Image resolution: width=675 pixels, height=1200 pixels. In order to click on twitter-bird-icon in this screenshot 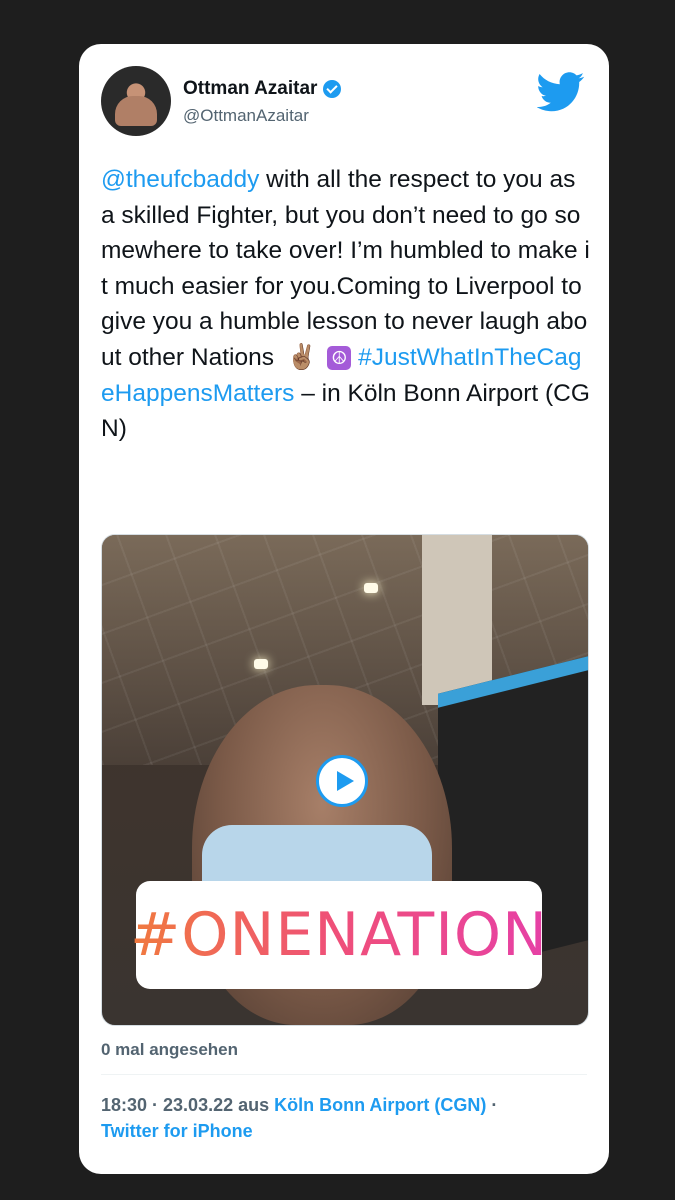, I will do `click(561, 92)`.